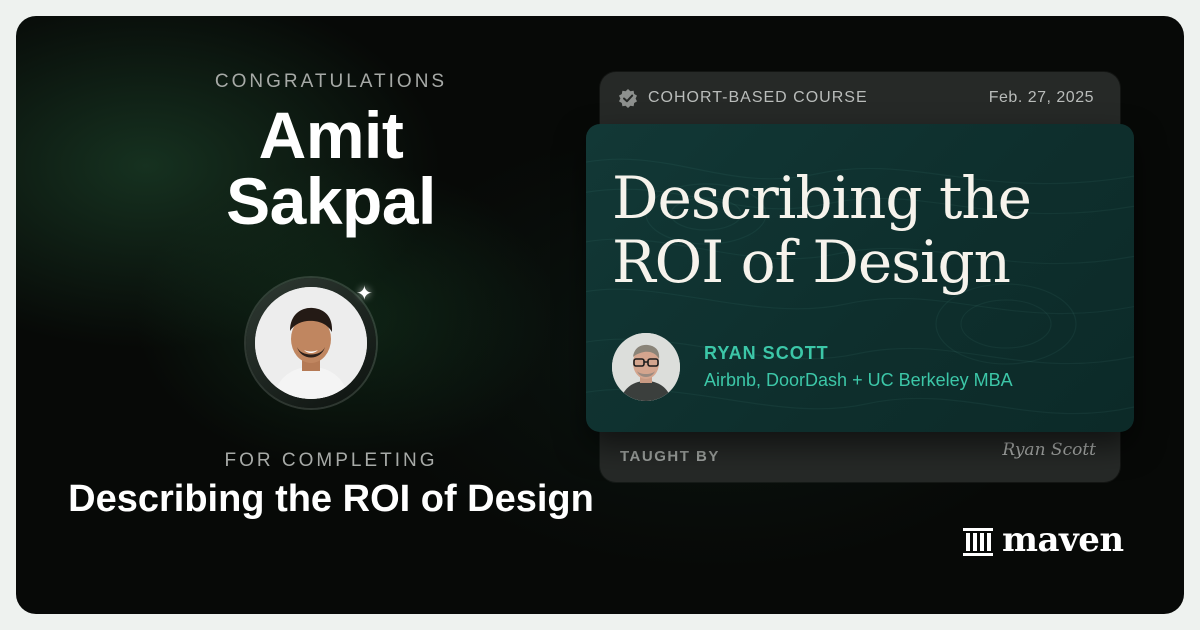 The height and width of the screenshot is (630, 1200). What do you see at coordinates (331, 201) in the screenshot?
I see `recipient-last-name: Sakpal` at bounding box center [331, 201].